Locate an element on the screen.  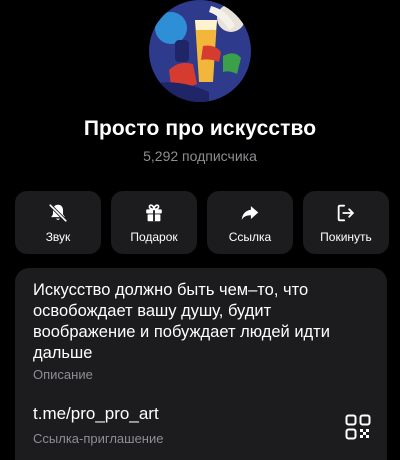
leave-icon is located at coordinates (345, 212).